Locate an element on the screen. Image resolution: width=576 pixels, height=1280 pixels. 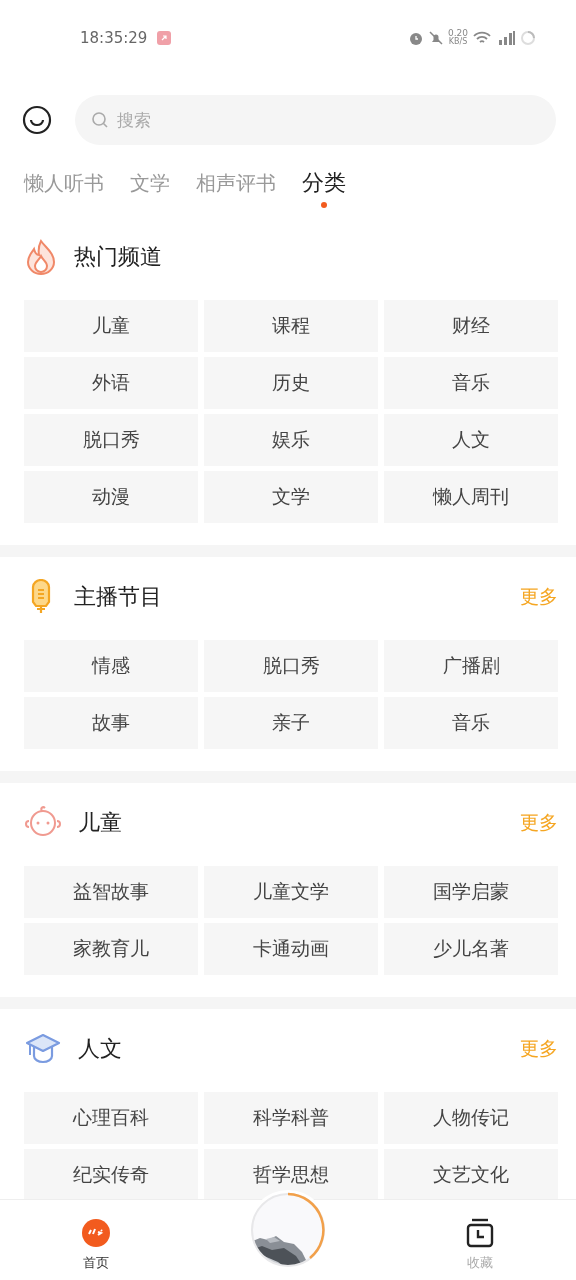
category-button: 懒人周刊 is located at coordinates (471, 497).